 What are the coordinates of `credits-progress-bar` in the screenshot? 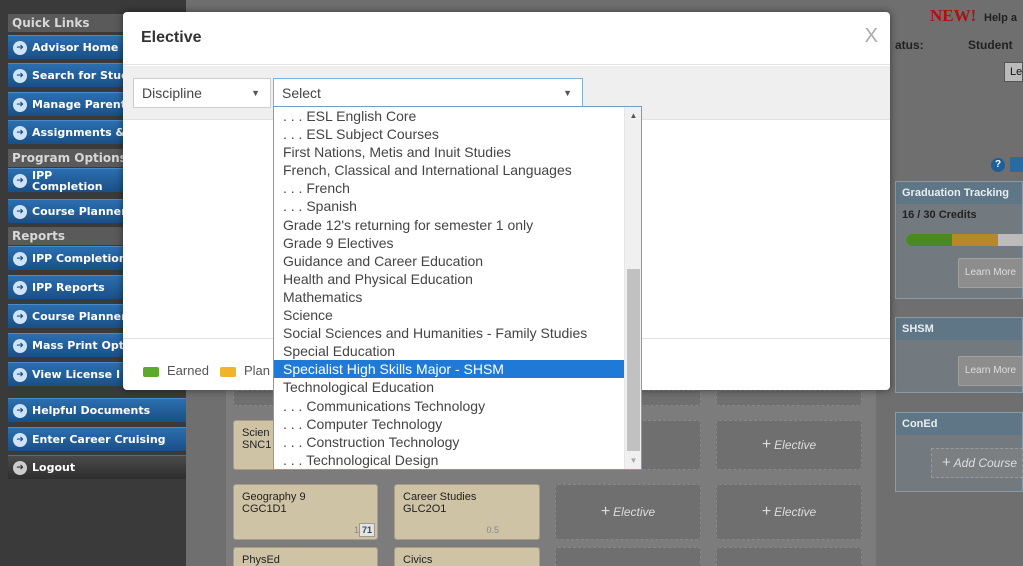 It's located at (964, 240).